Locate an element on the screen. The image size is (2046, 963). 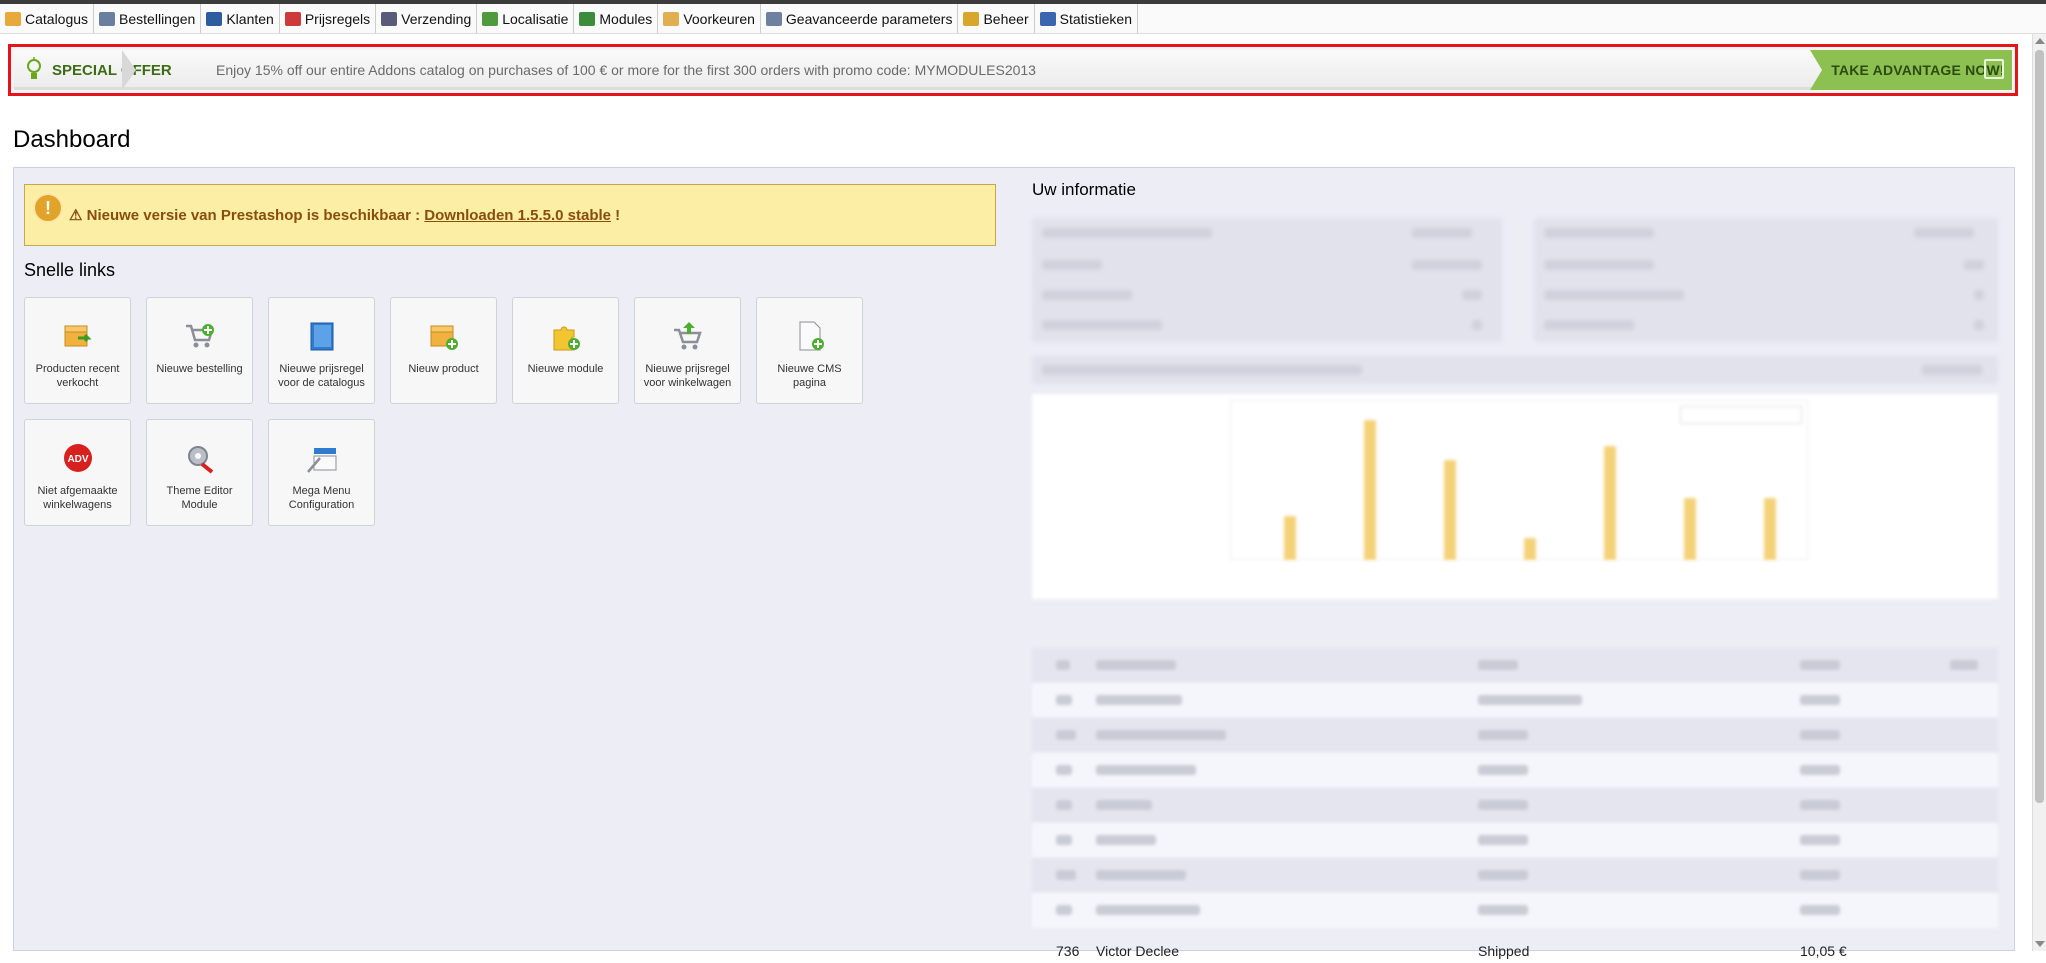
puzzle-add-icon is located at coordinates (566, 336).